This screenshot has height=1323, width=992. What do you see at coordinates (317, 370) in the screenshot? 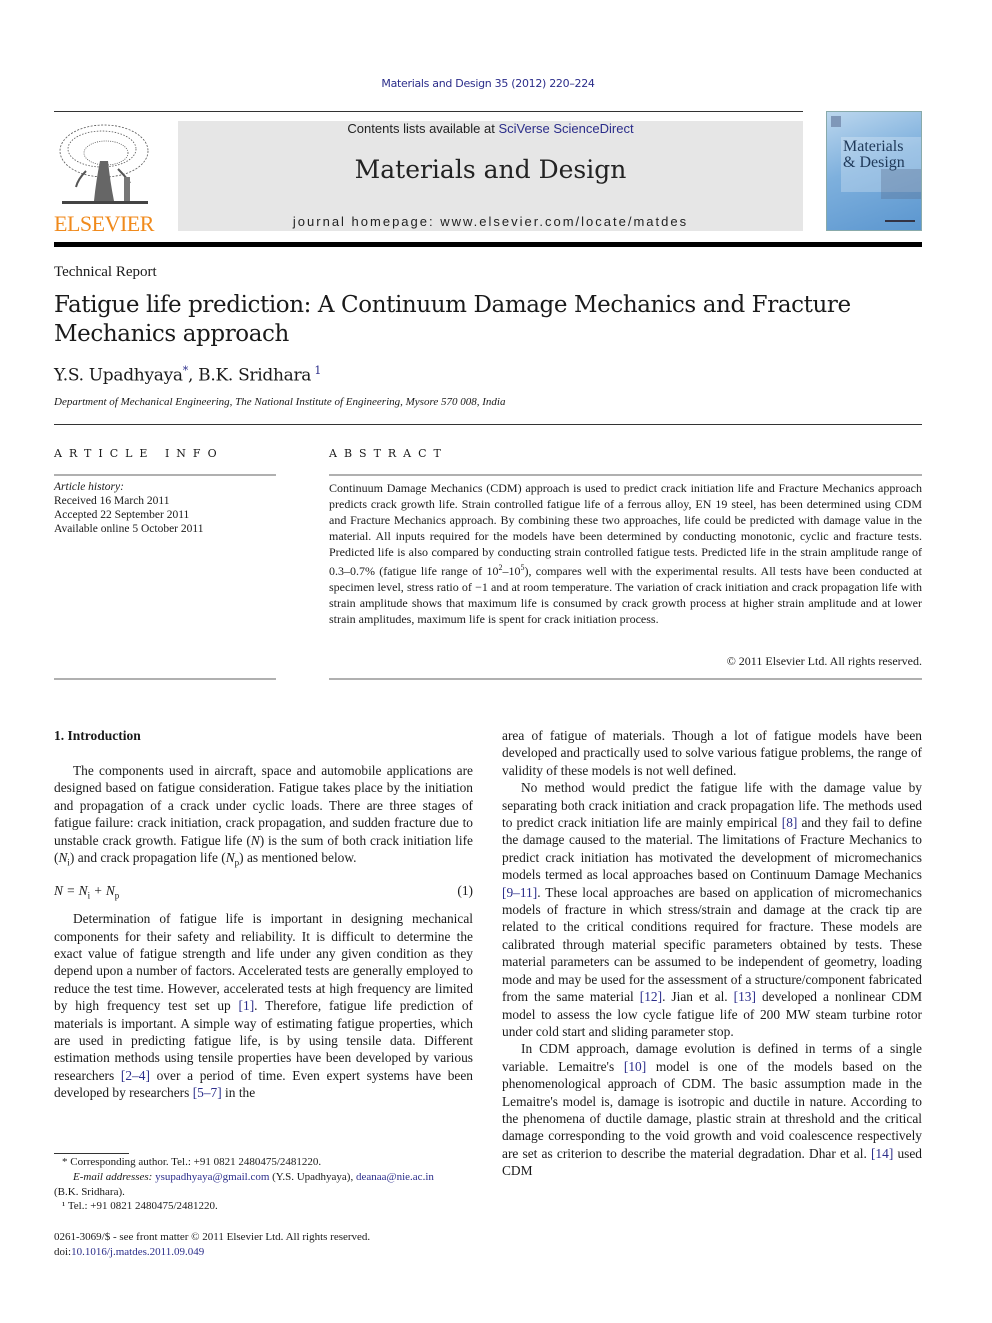
I see `footnote-mark: 1` at bounding box center [317, 370].